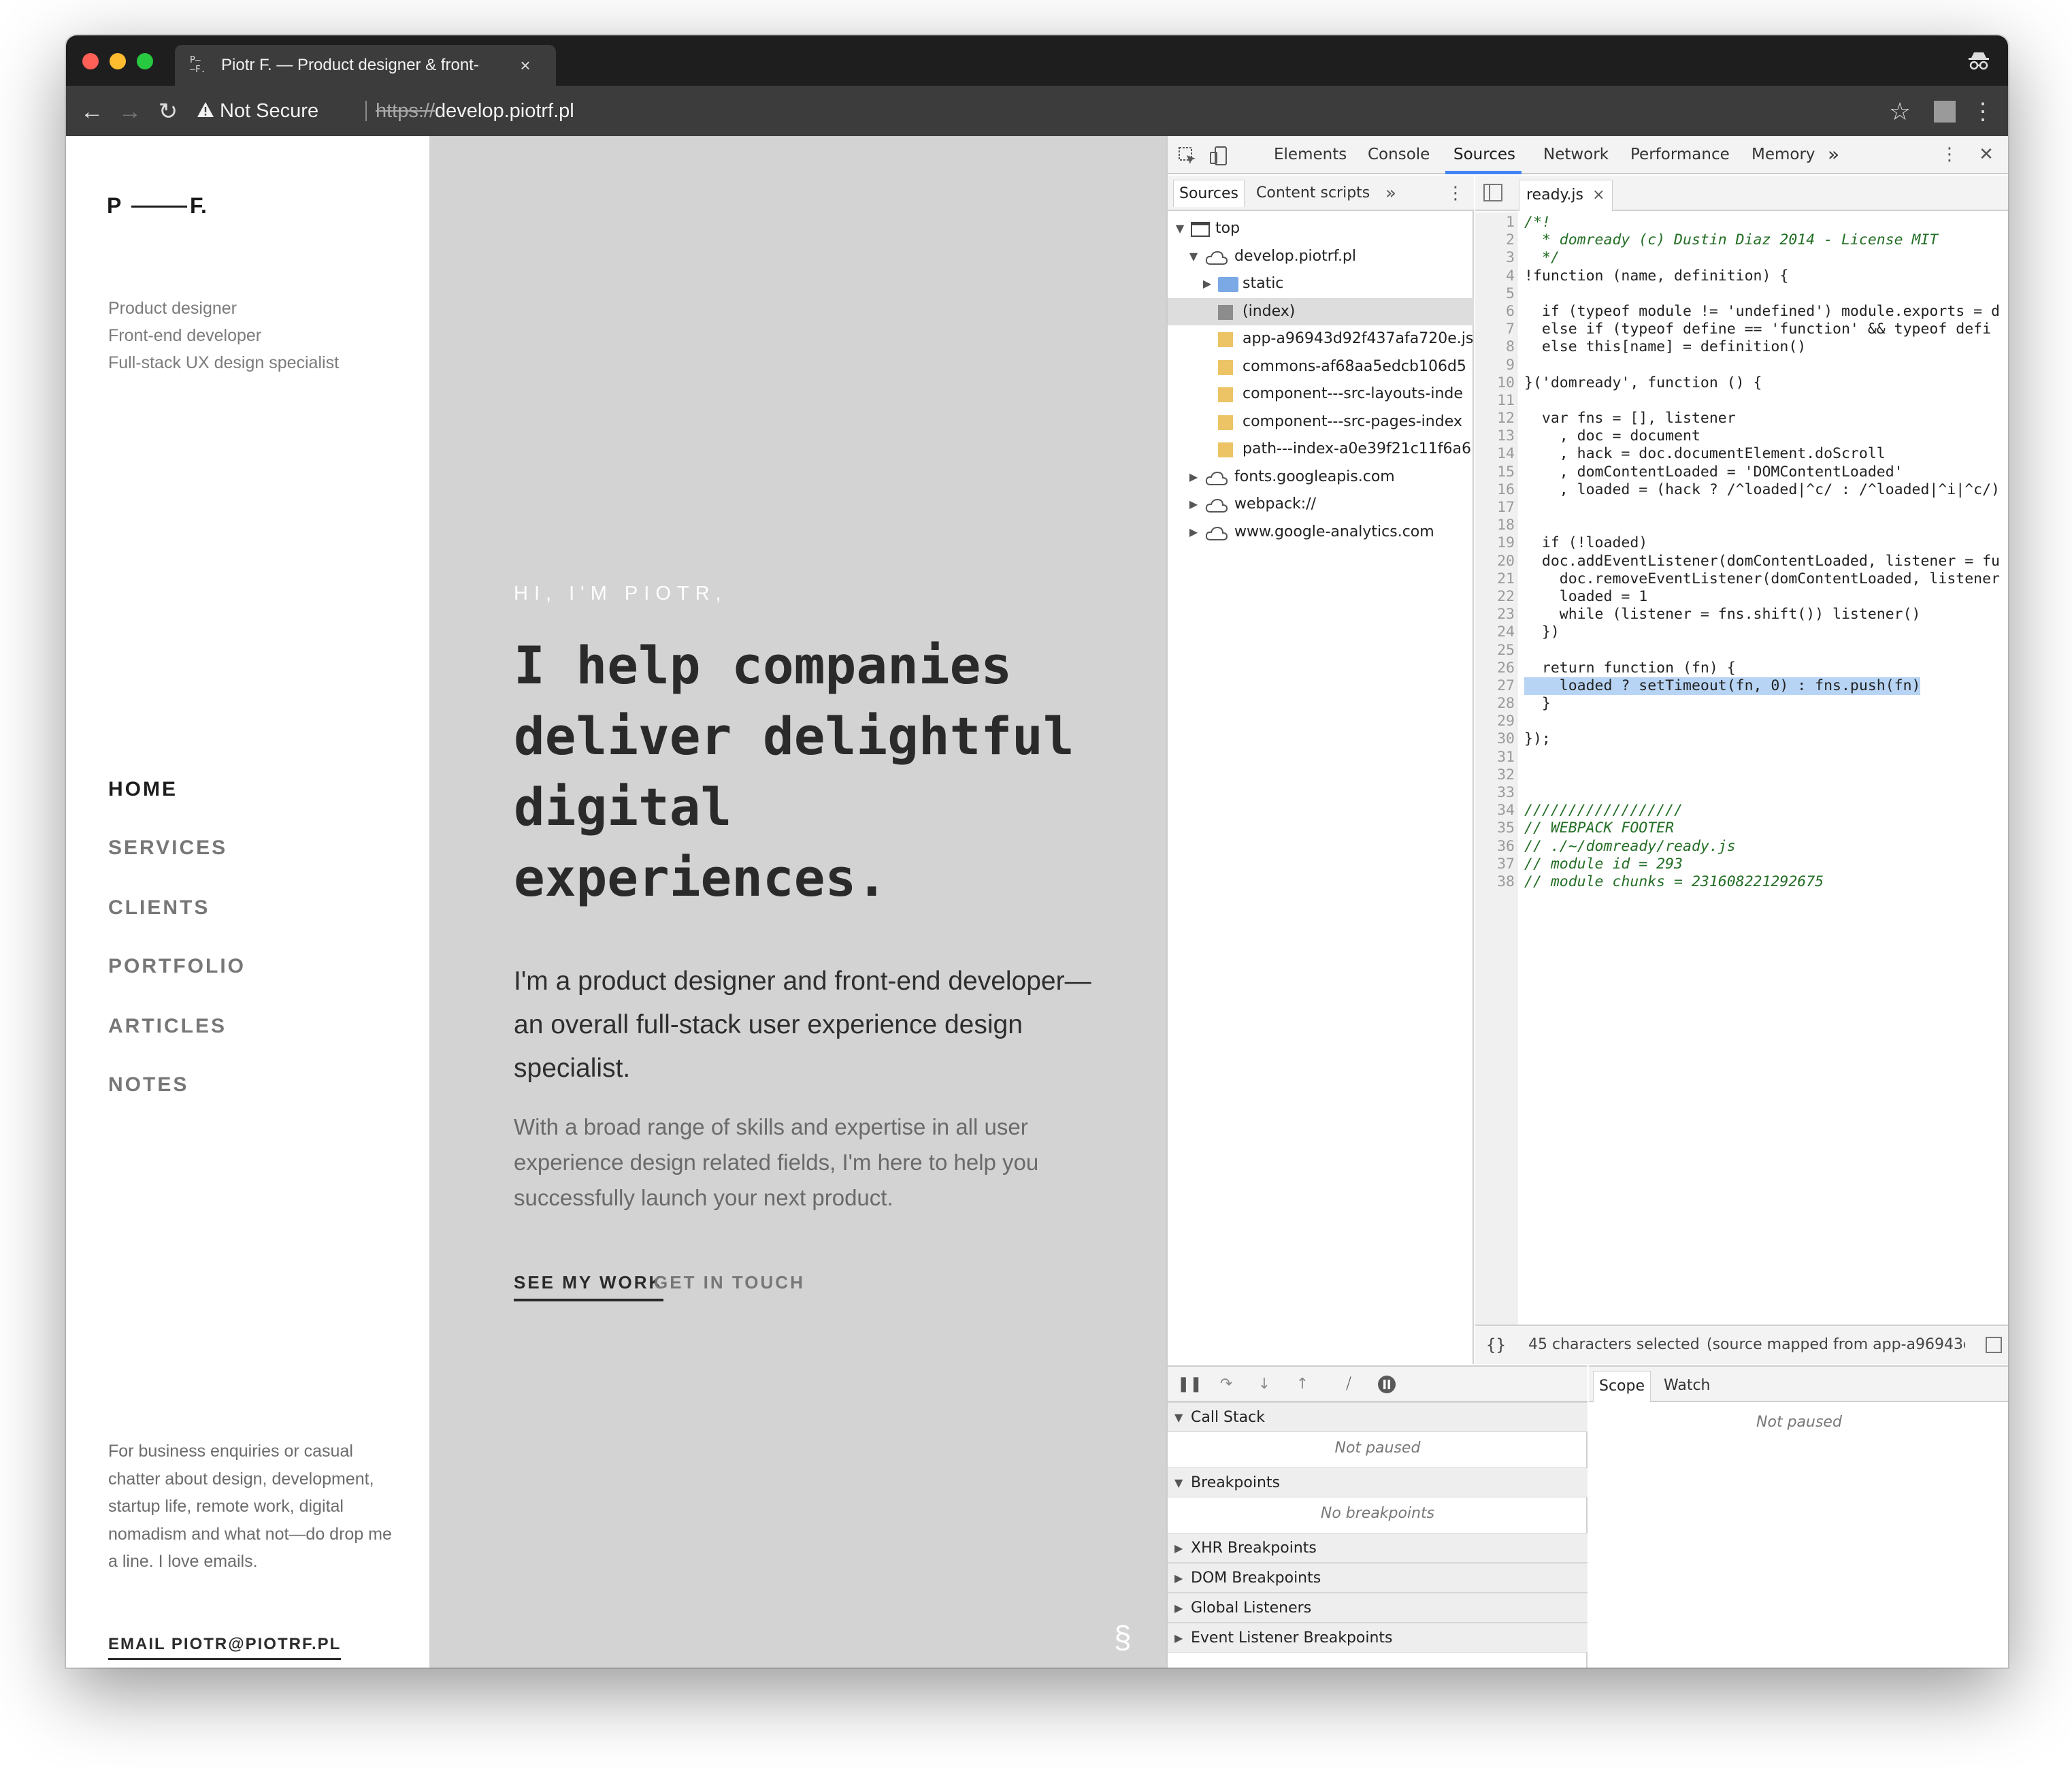 Image resolution: width=2072 pixels, height=1769 pixels. What do you see at coordinates (1495, 508) in the screenshot?
I see `line-number: 17` at bounding box center [1495, 508].